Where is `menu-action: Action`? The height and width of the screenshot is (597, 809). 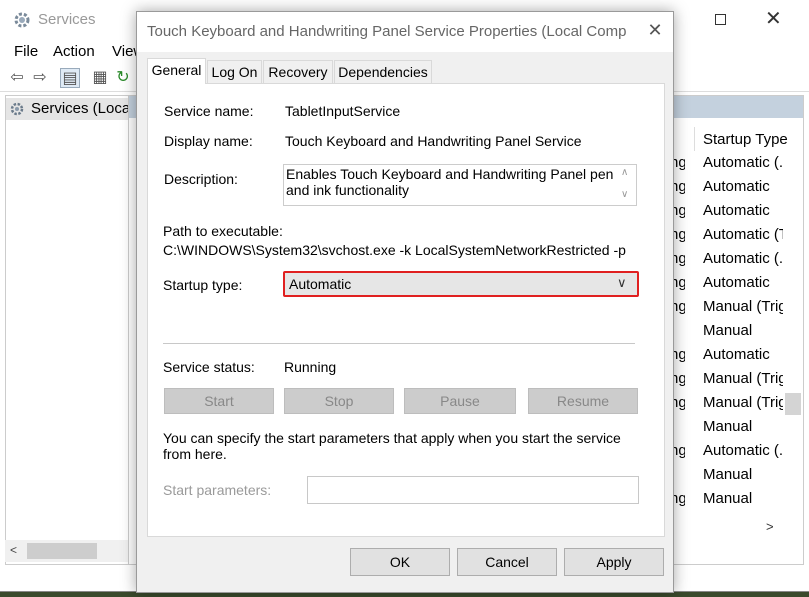
menu-action: Action is located at coordinates (74, 51).